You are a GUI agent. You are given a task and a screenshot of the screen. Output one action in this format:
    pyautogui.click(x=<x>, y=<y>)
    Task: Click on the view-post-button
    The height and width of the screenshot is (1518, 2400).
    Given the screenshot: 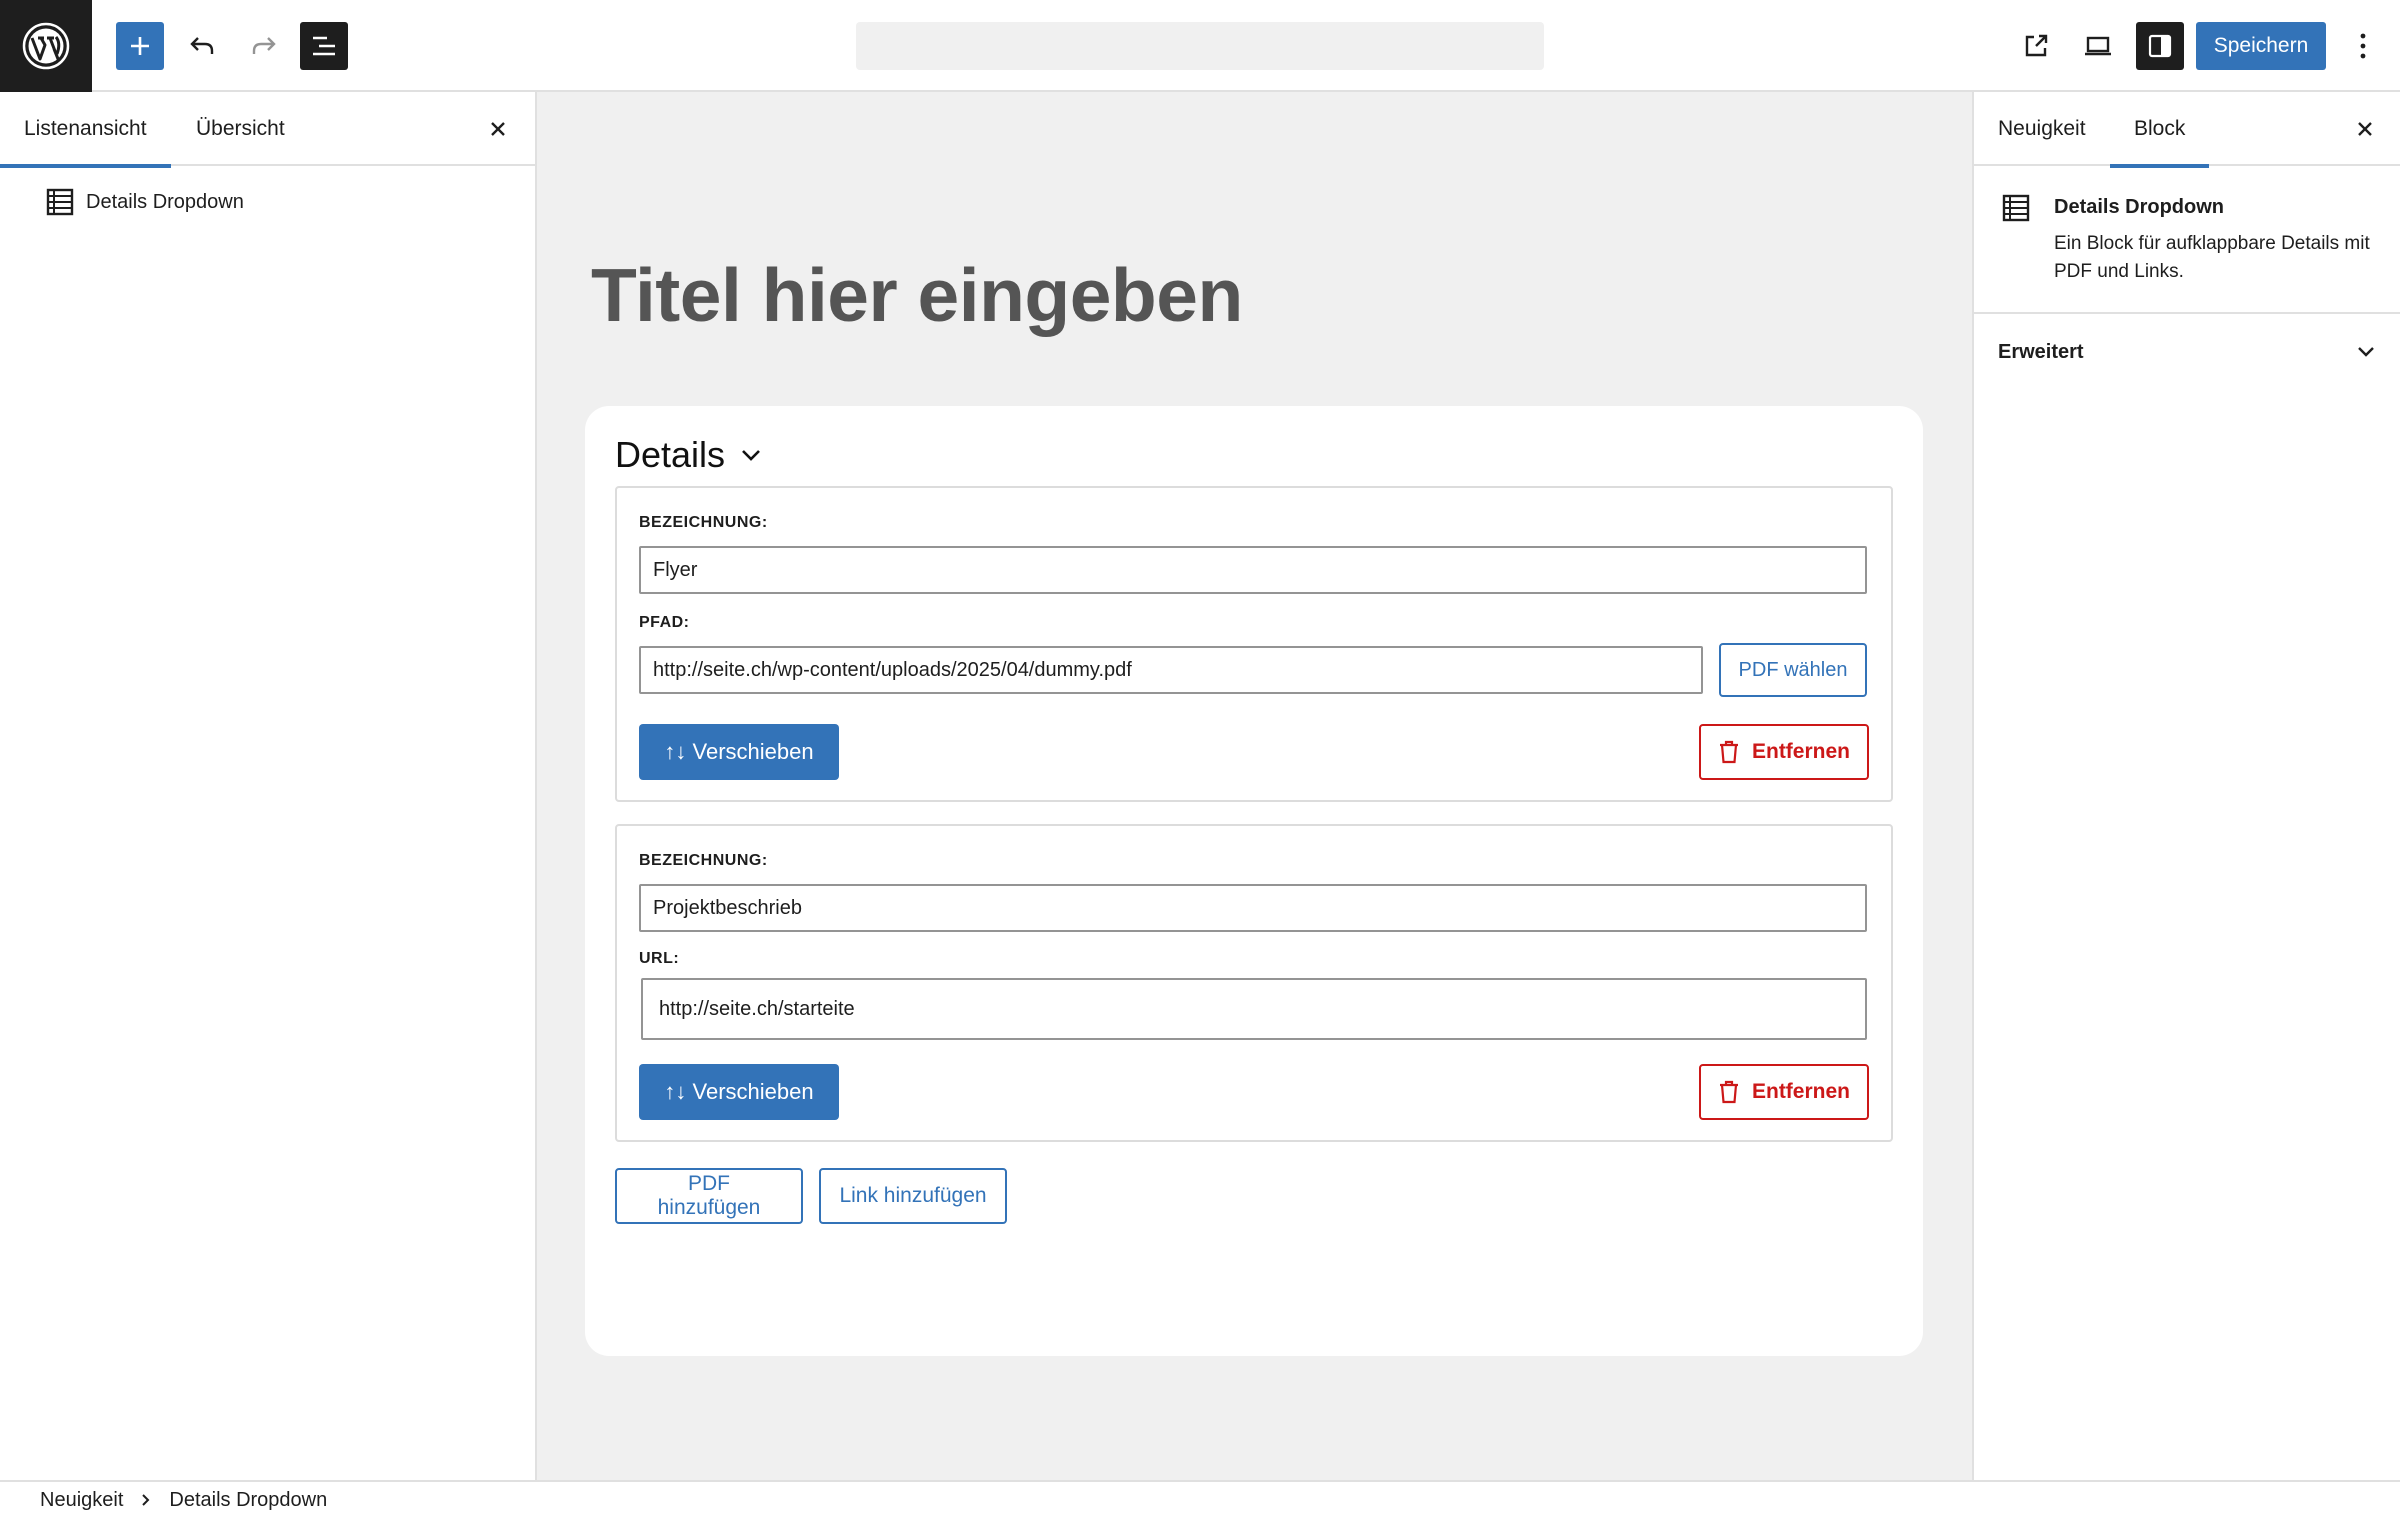 What is the action you would take?
    pyautogui.click(x=2036, y=46)
    